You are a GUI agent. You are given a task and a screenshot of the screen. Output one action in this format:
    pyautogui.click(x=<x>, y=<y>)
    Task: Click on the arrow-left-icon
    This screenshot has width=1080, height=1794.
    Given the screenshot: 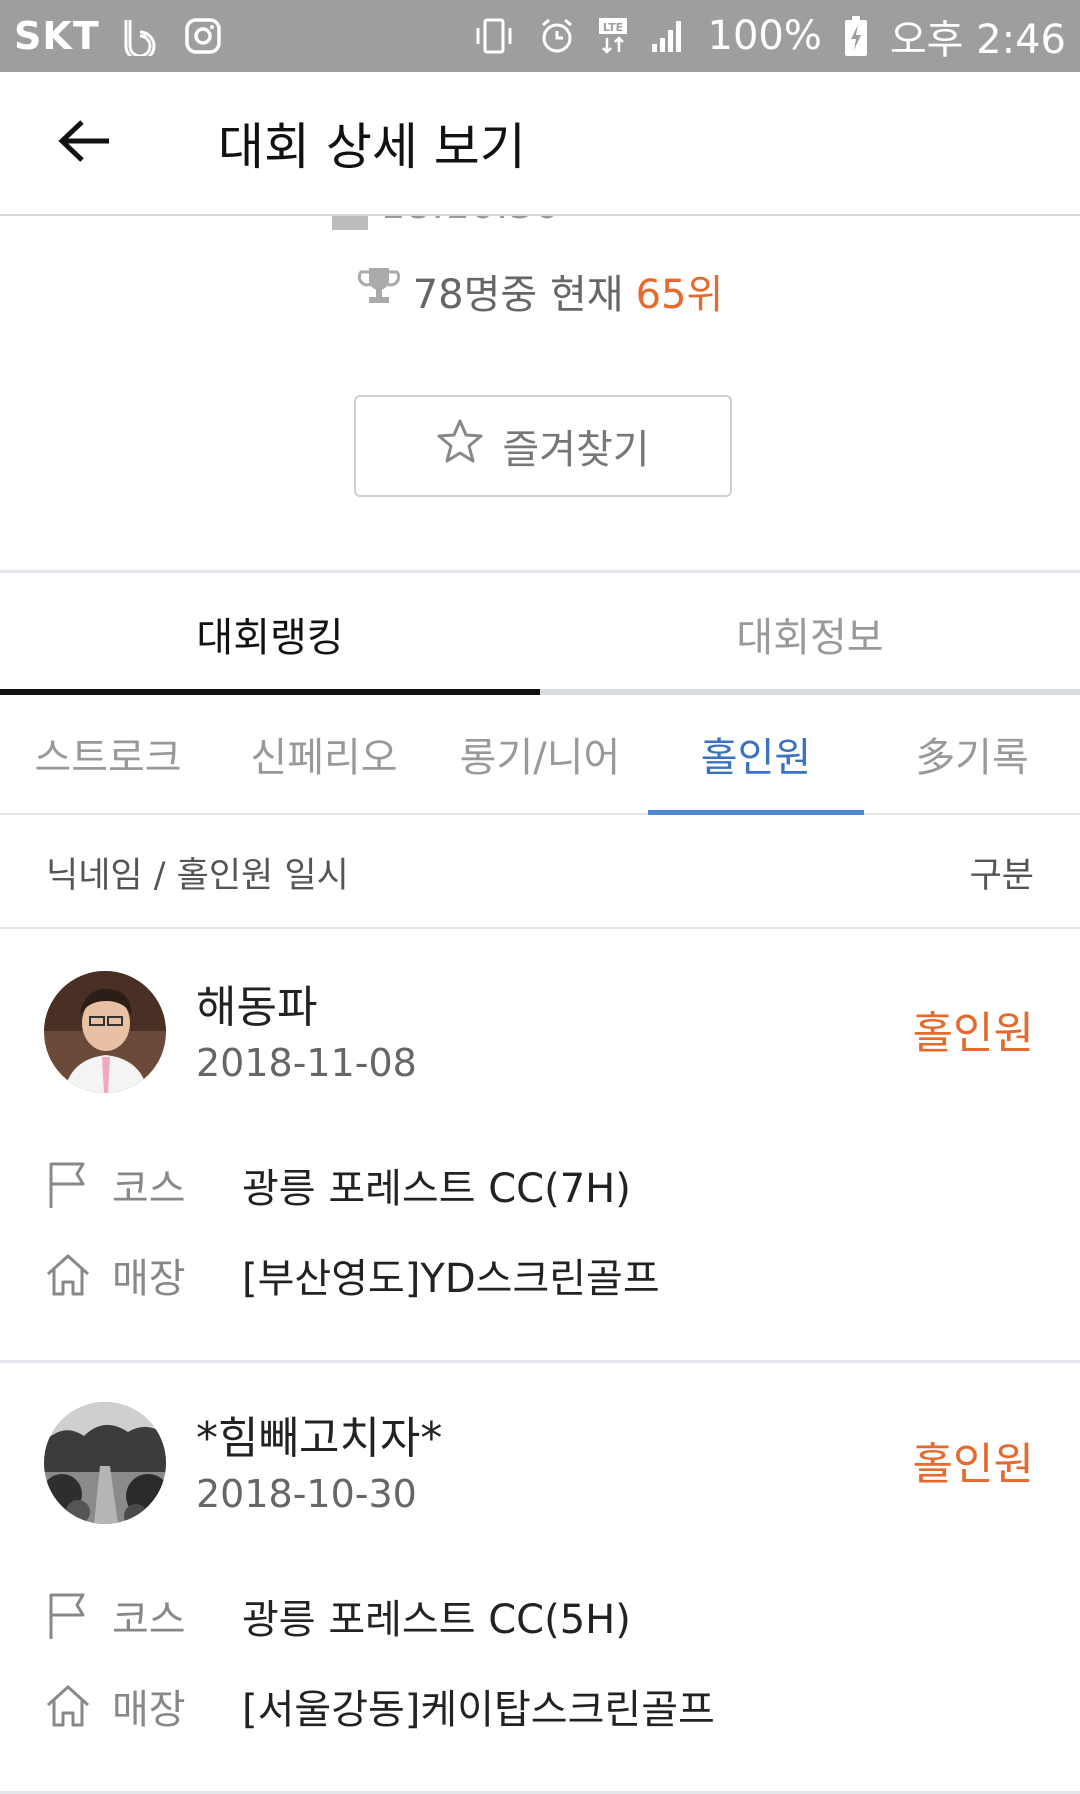 What is the action you would take?
    pyautogui.click(x=85, y=143)
    